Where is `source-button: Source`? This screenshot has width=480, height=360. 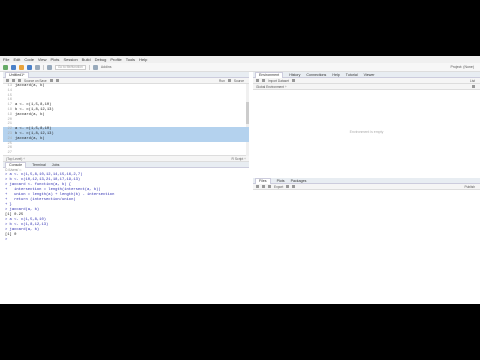
source-button: Source is located at coordinates (241, 81).